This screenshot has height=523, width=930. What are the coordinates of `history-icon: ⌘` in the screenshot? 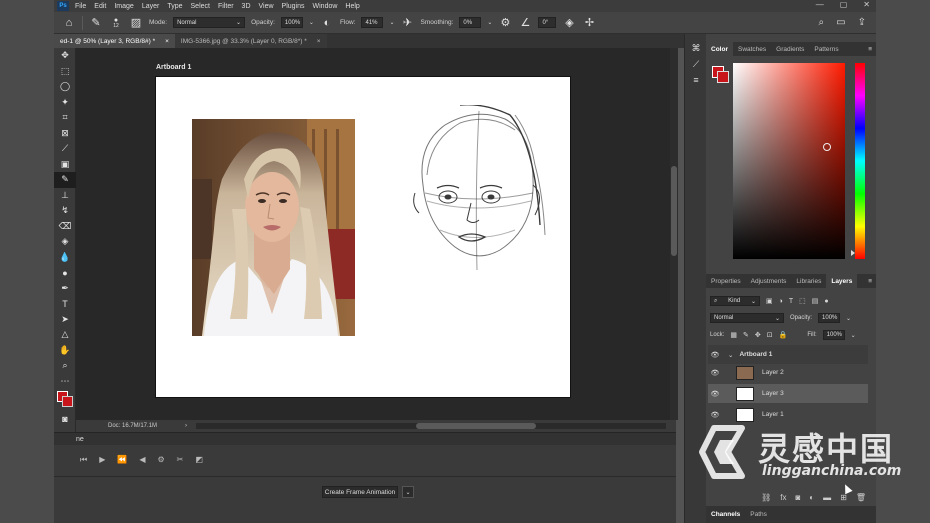 It's located at (696, 48).